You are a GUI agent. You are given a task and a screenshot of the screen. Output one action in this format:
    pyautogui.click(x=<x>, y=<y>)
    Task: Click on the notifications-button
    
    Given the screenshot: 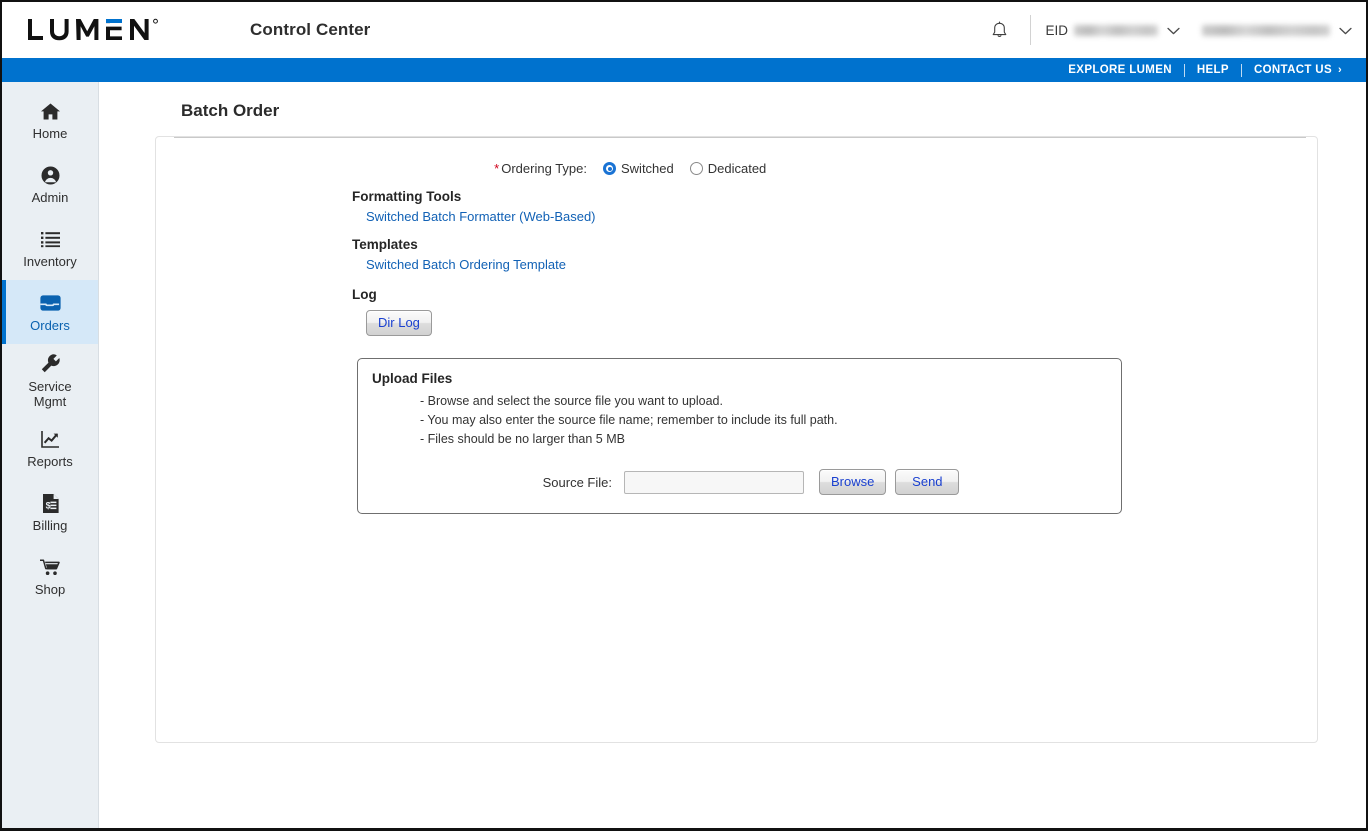 What is the action you would take?
    pyautogui.click(x=999, y=30)
    